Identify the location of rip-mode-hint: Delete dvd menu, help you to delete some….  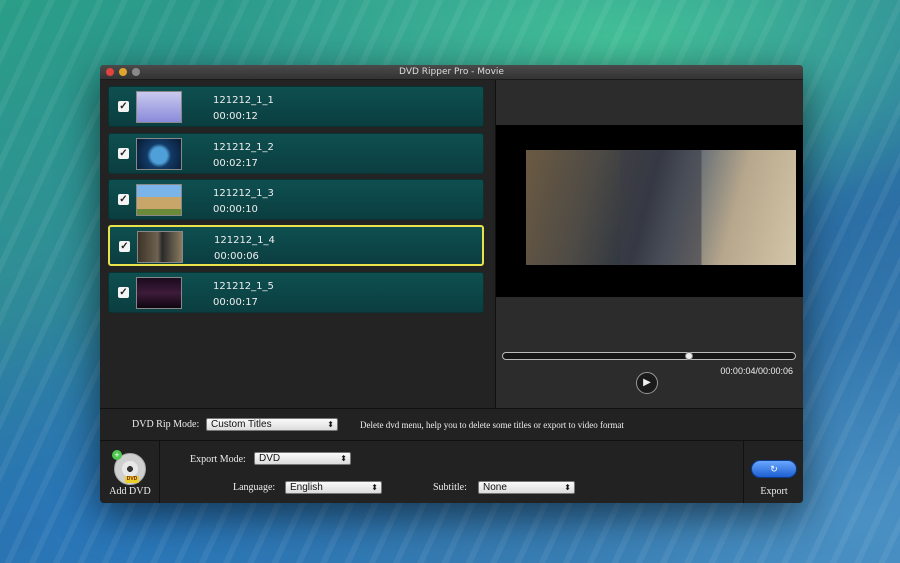
(492, 425).